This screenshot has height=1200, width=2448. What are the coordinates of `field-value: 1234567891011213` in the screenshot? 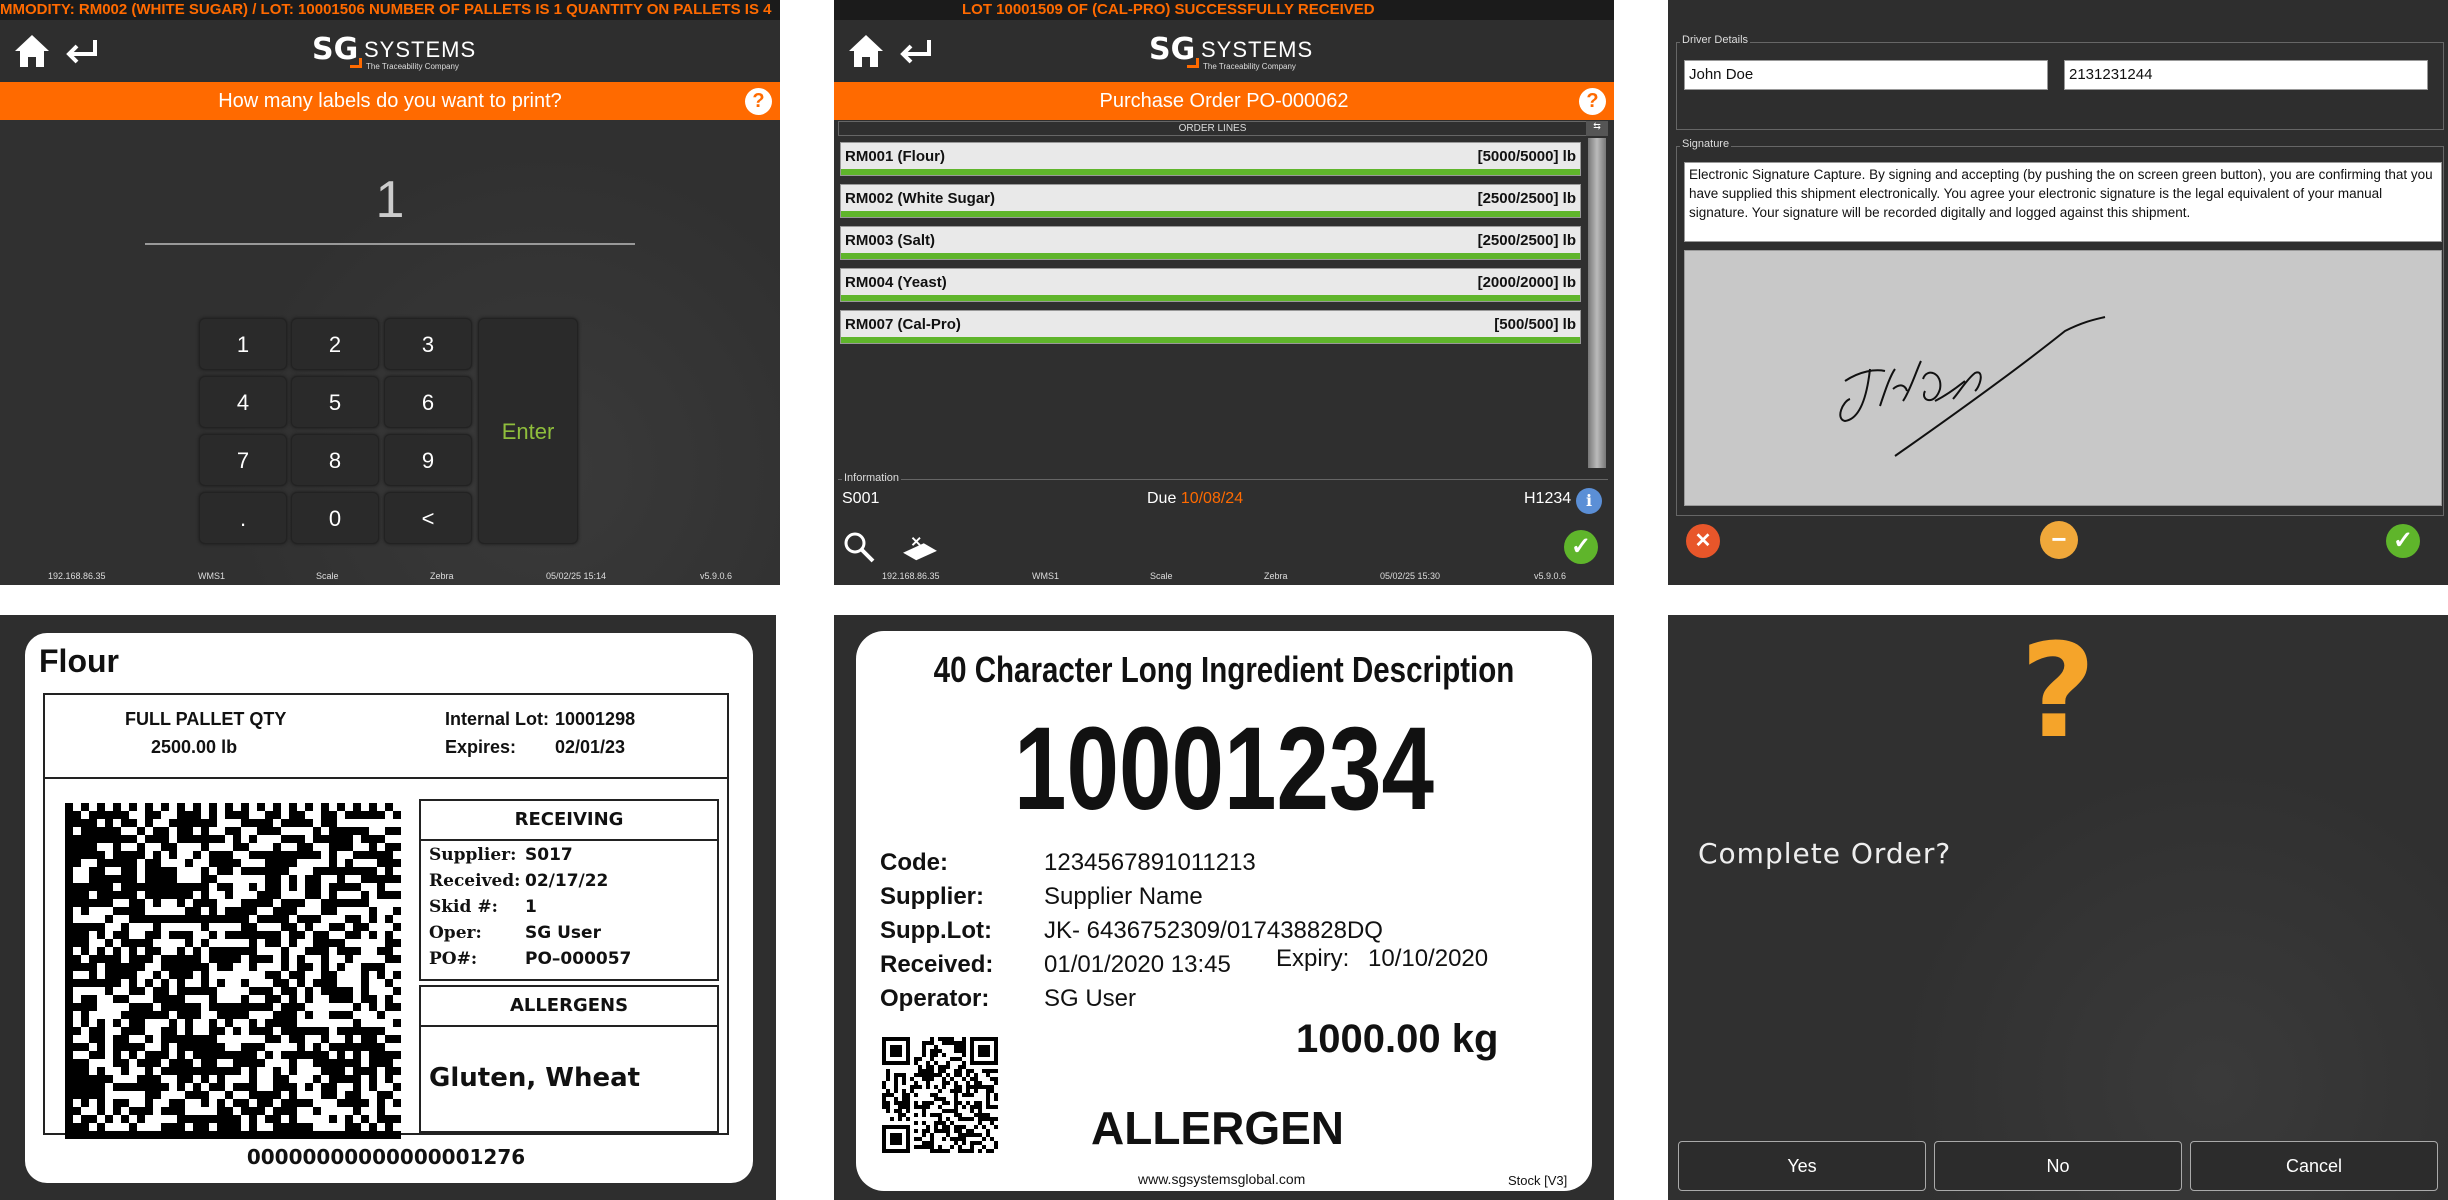 It's located at (1150, 862).